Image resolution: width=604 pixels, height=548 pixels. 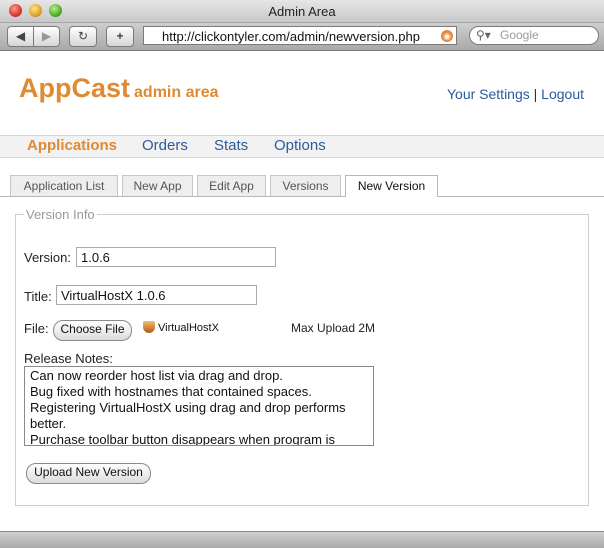 I want to click on max-upload-note: Max Upload 2M, so click(x=333, y=328).